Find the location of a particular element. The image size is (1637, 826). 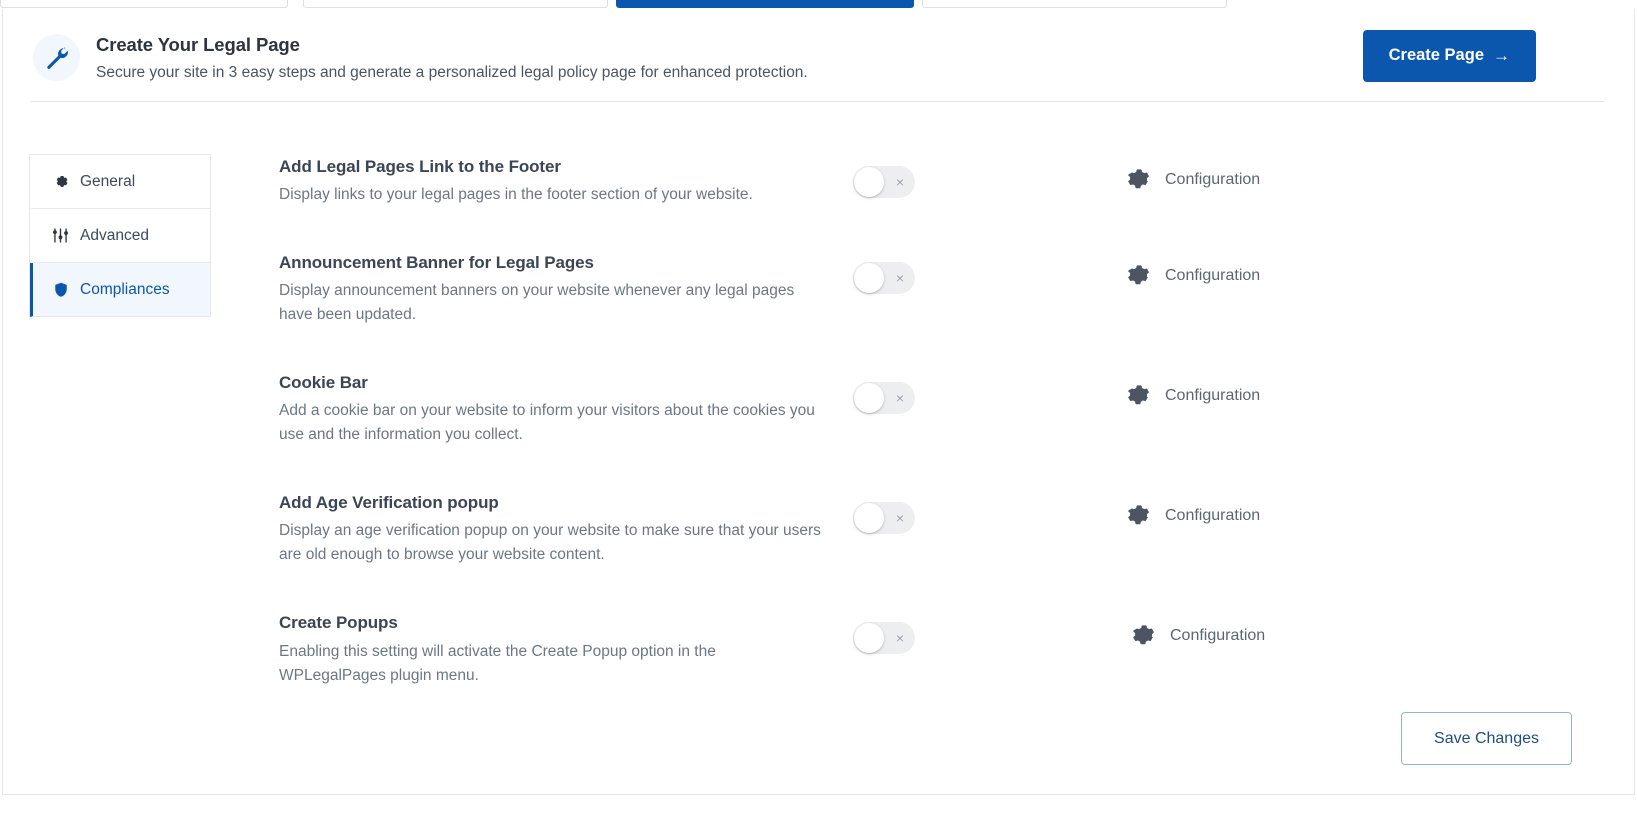

create-page-label: Create Page is located at coordinates (1436, 55).